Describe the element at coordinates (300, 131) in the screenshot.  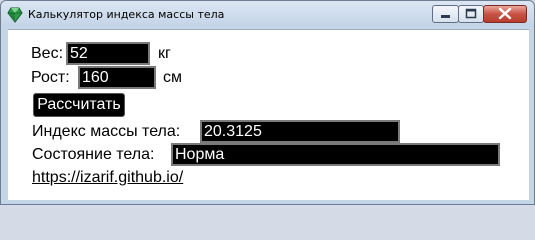
I see `bmi-result-field` at that location.